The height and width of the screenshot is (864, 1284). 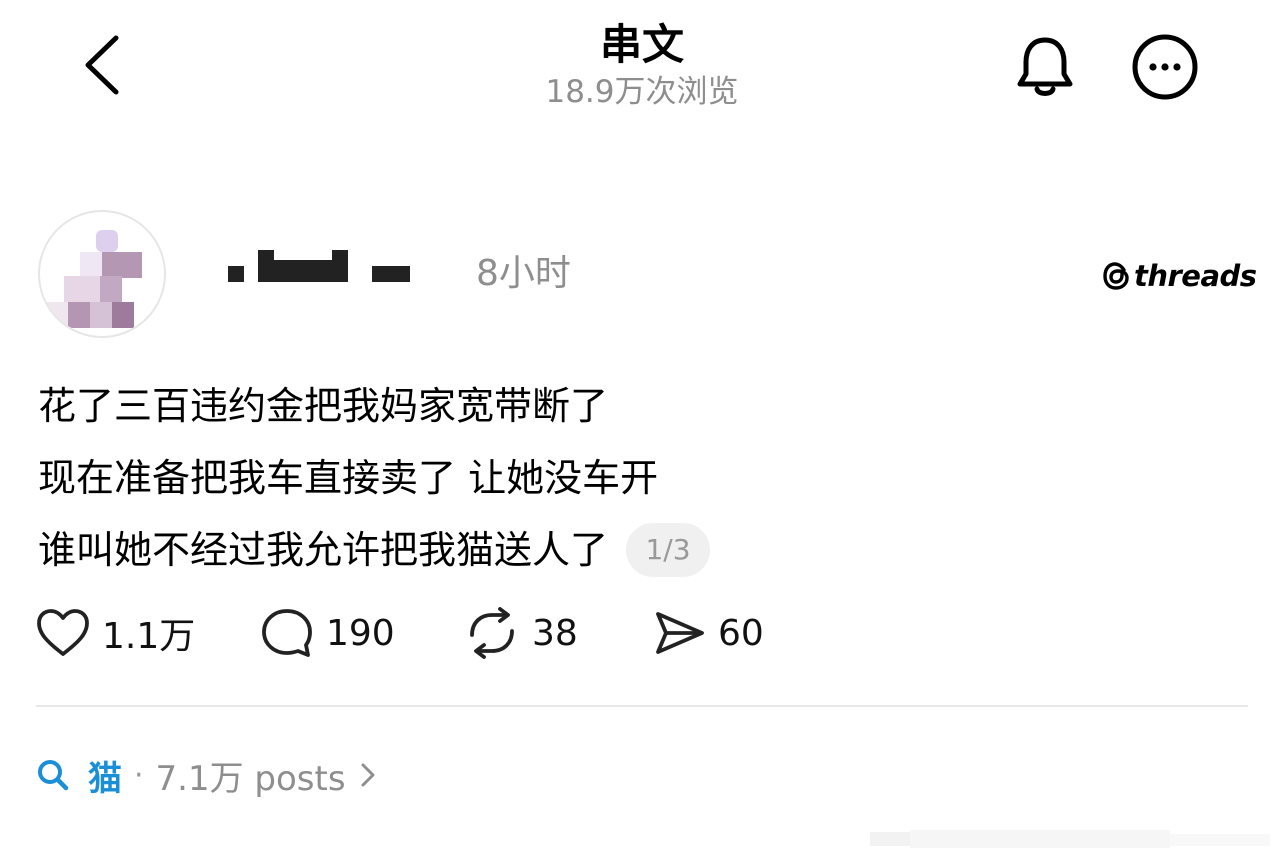 I want to click on watermark-shadow, so click(x=1070, y=839).